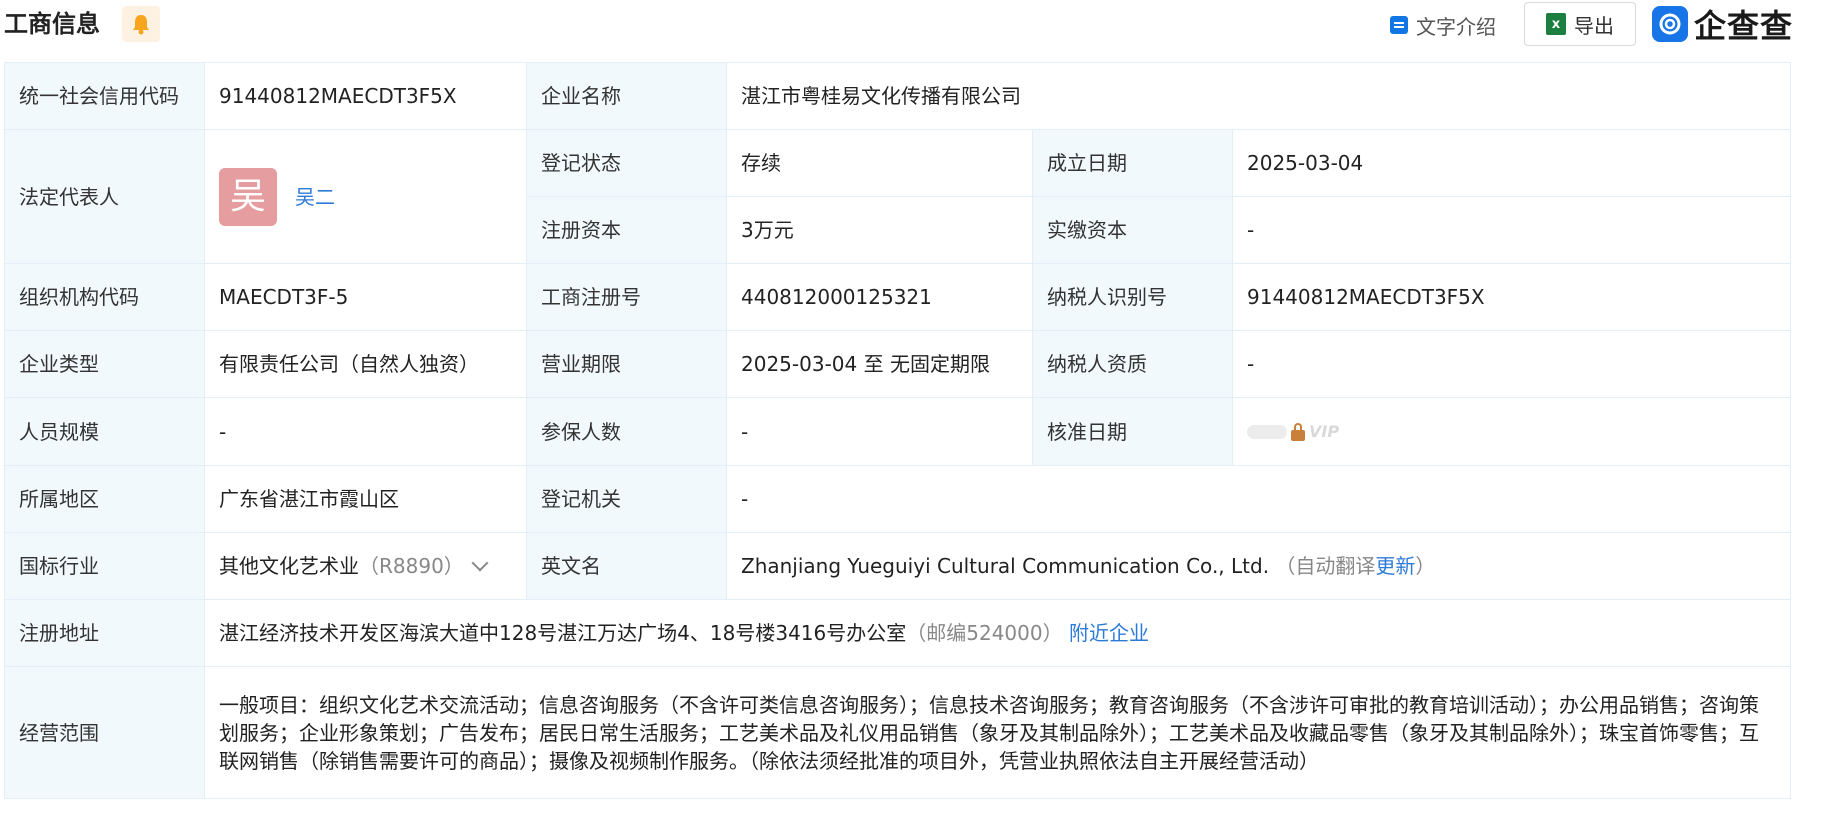 The image size is (1822, 822). I want to click on reg-authority-label: 登记机关, so click(626, 499).